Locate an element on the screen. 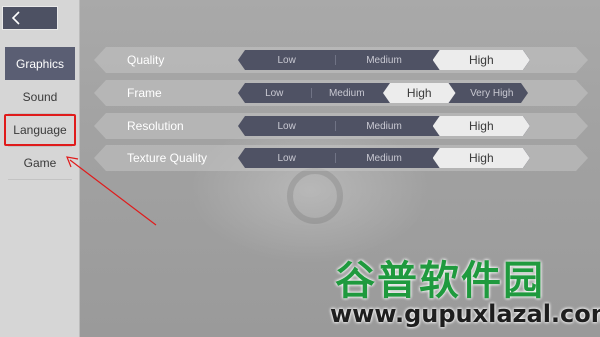 This screenshot has width=600, height=337. option-very-high: Very High is located at coordinates (492, 93).